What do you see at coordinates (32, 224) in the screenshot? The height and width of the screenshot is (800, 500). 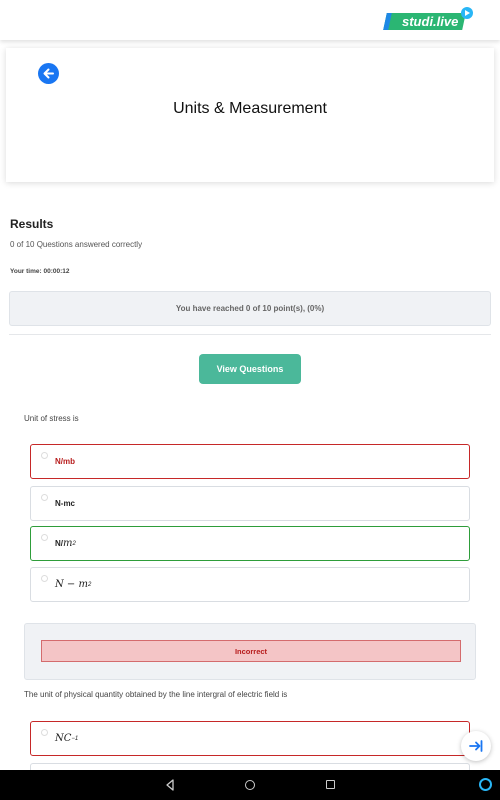 I see `results-heading: Results` at bounding box center [32, 224].